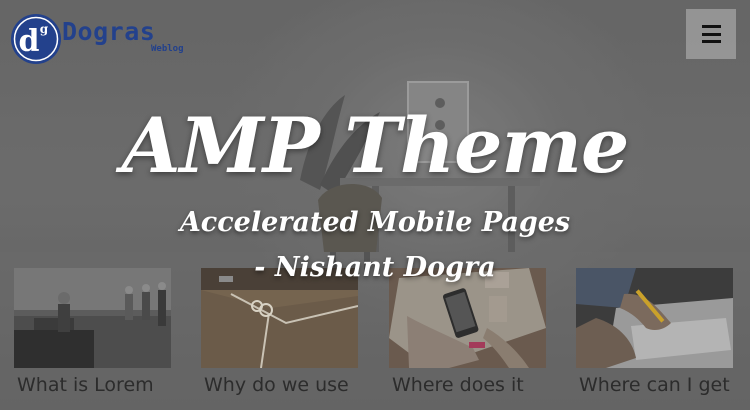 This screenshot has width=750, height=410. Describe the element at coordinates (280, 339) in the screenshot. I see `post-card: Why do we use` at that location.